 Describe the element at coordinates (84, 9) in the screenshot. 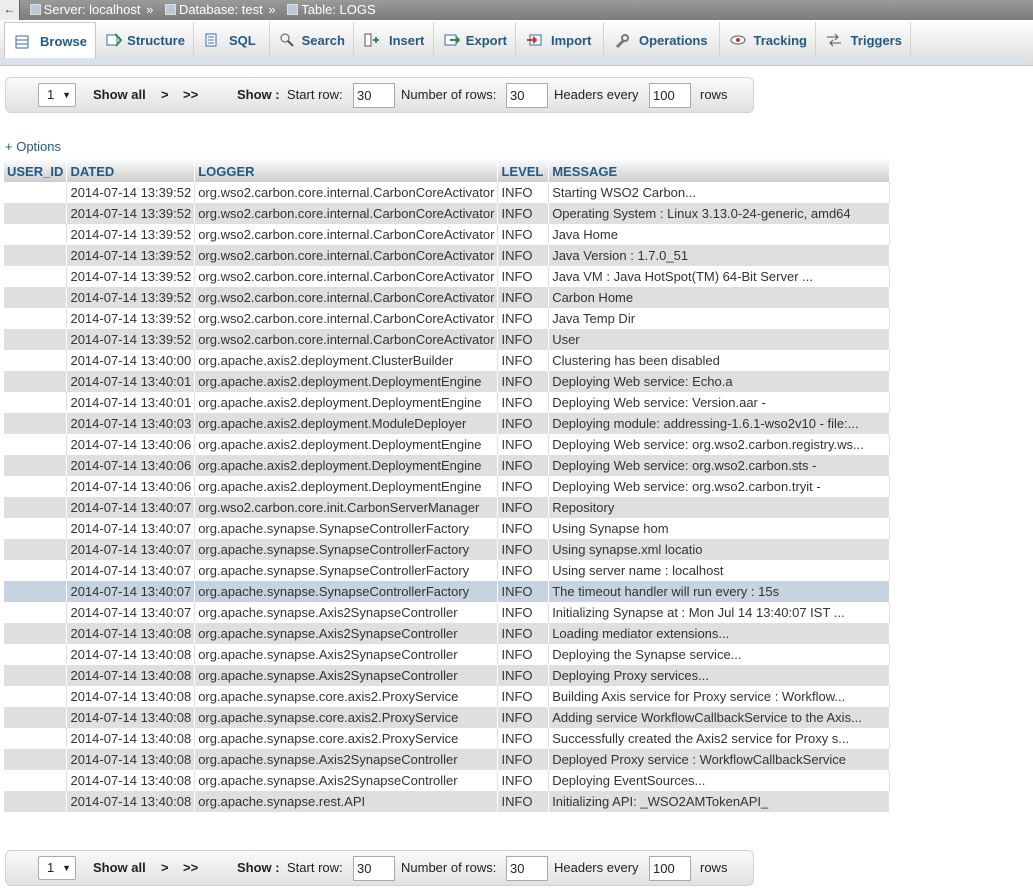

I see `breadcrumb-server: Server: localhost` at that location.